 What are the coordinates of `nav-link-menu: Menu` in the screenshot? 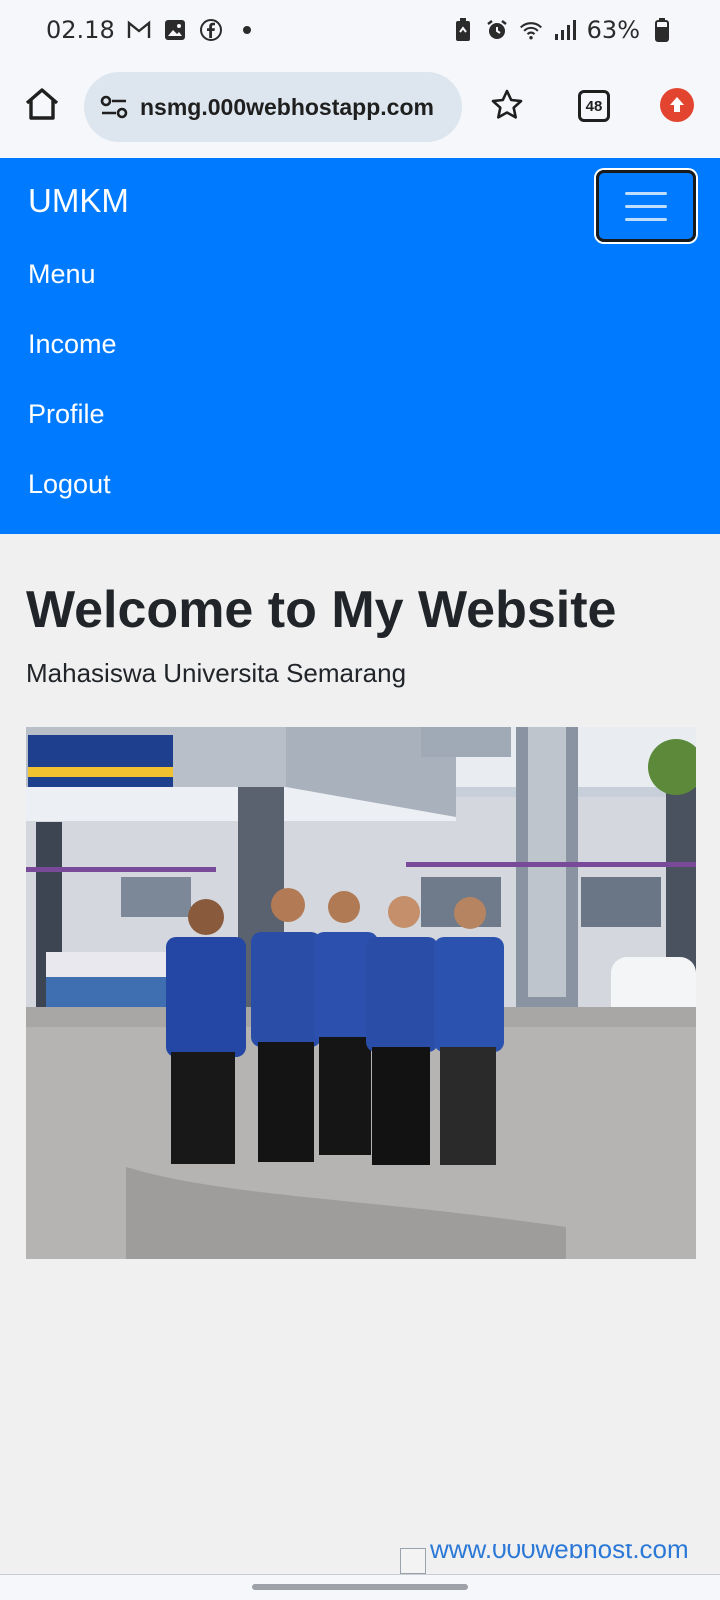 It's located at (72, 289).